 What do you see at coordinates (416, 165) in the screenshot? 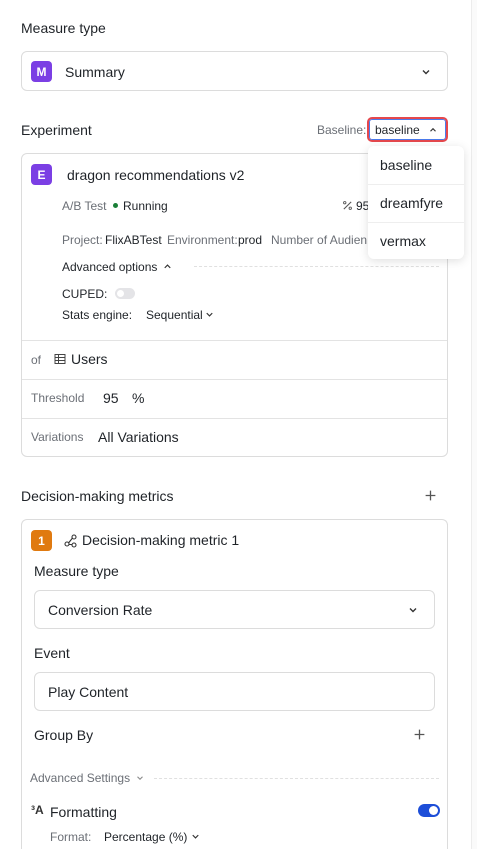
I see `dropdown-option-baseline: baseline` at bounding box center [416, 165].